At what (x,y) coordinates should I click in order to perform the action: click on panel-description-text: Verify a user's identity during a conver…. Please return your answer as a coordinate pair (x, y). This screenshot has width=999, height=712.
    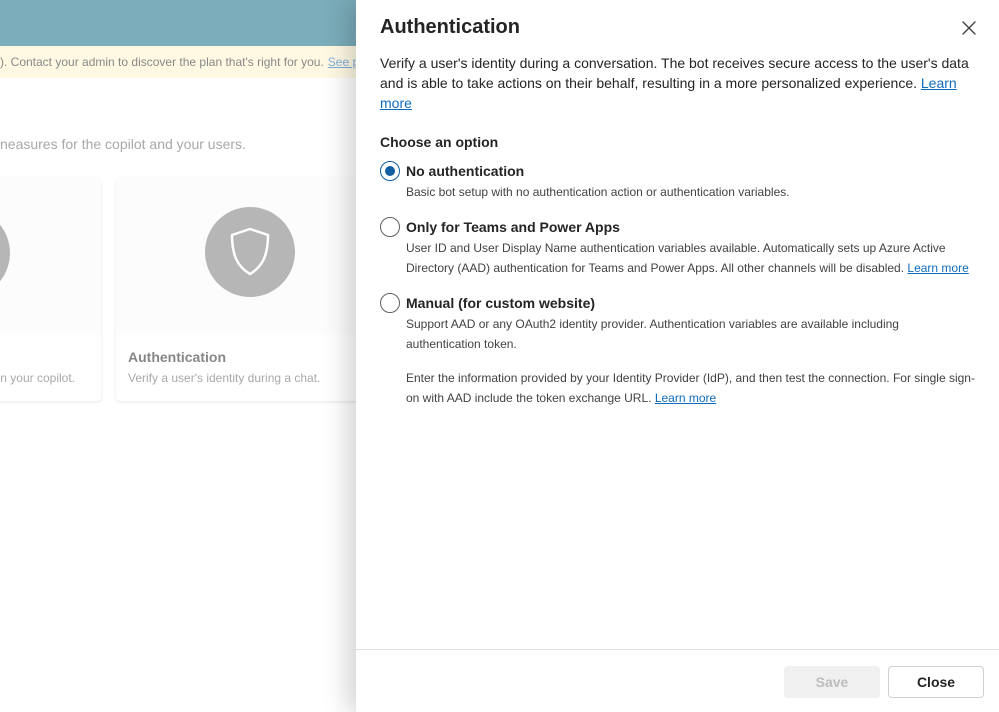
    Looking at the image, I should click on (674, 73).